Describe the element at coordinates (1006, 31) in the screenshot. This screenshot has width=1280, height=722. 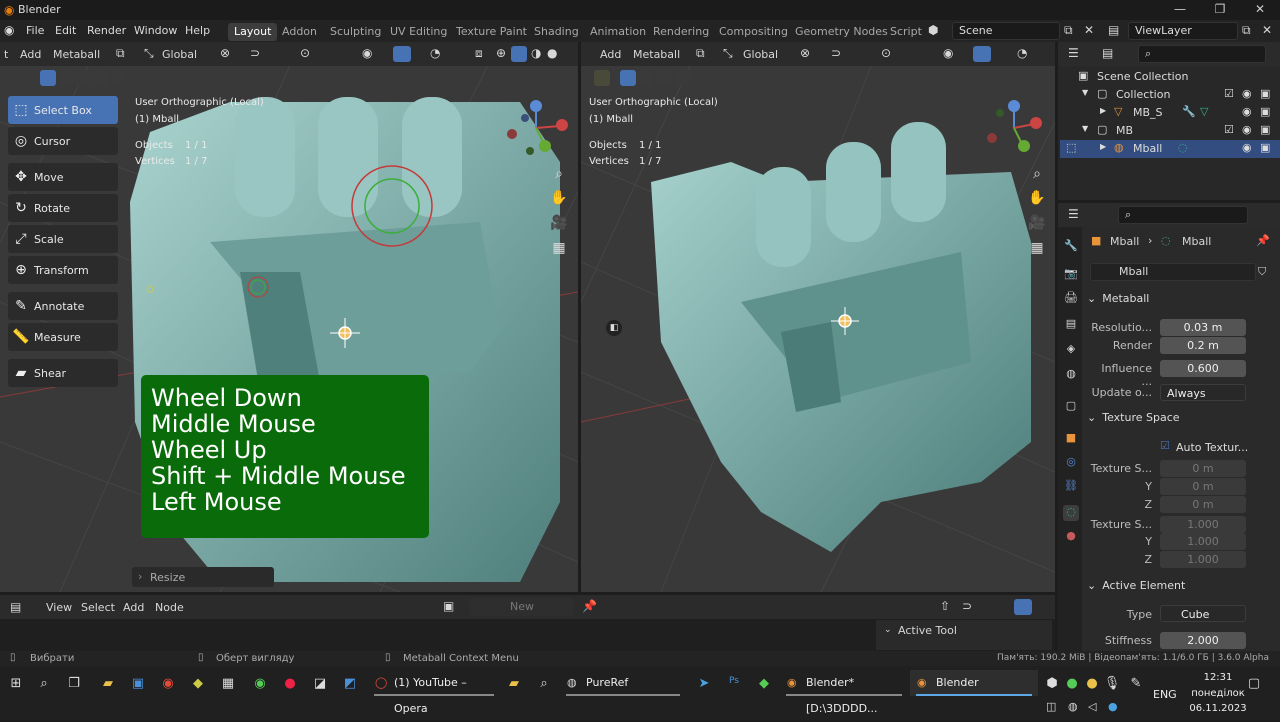
I see `scene-selector: Scene` at that location.